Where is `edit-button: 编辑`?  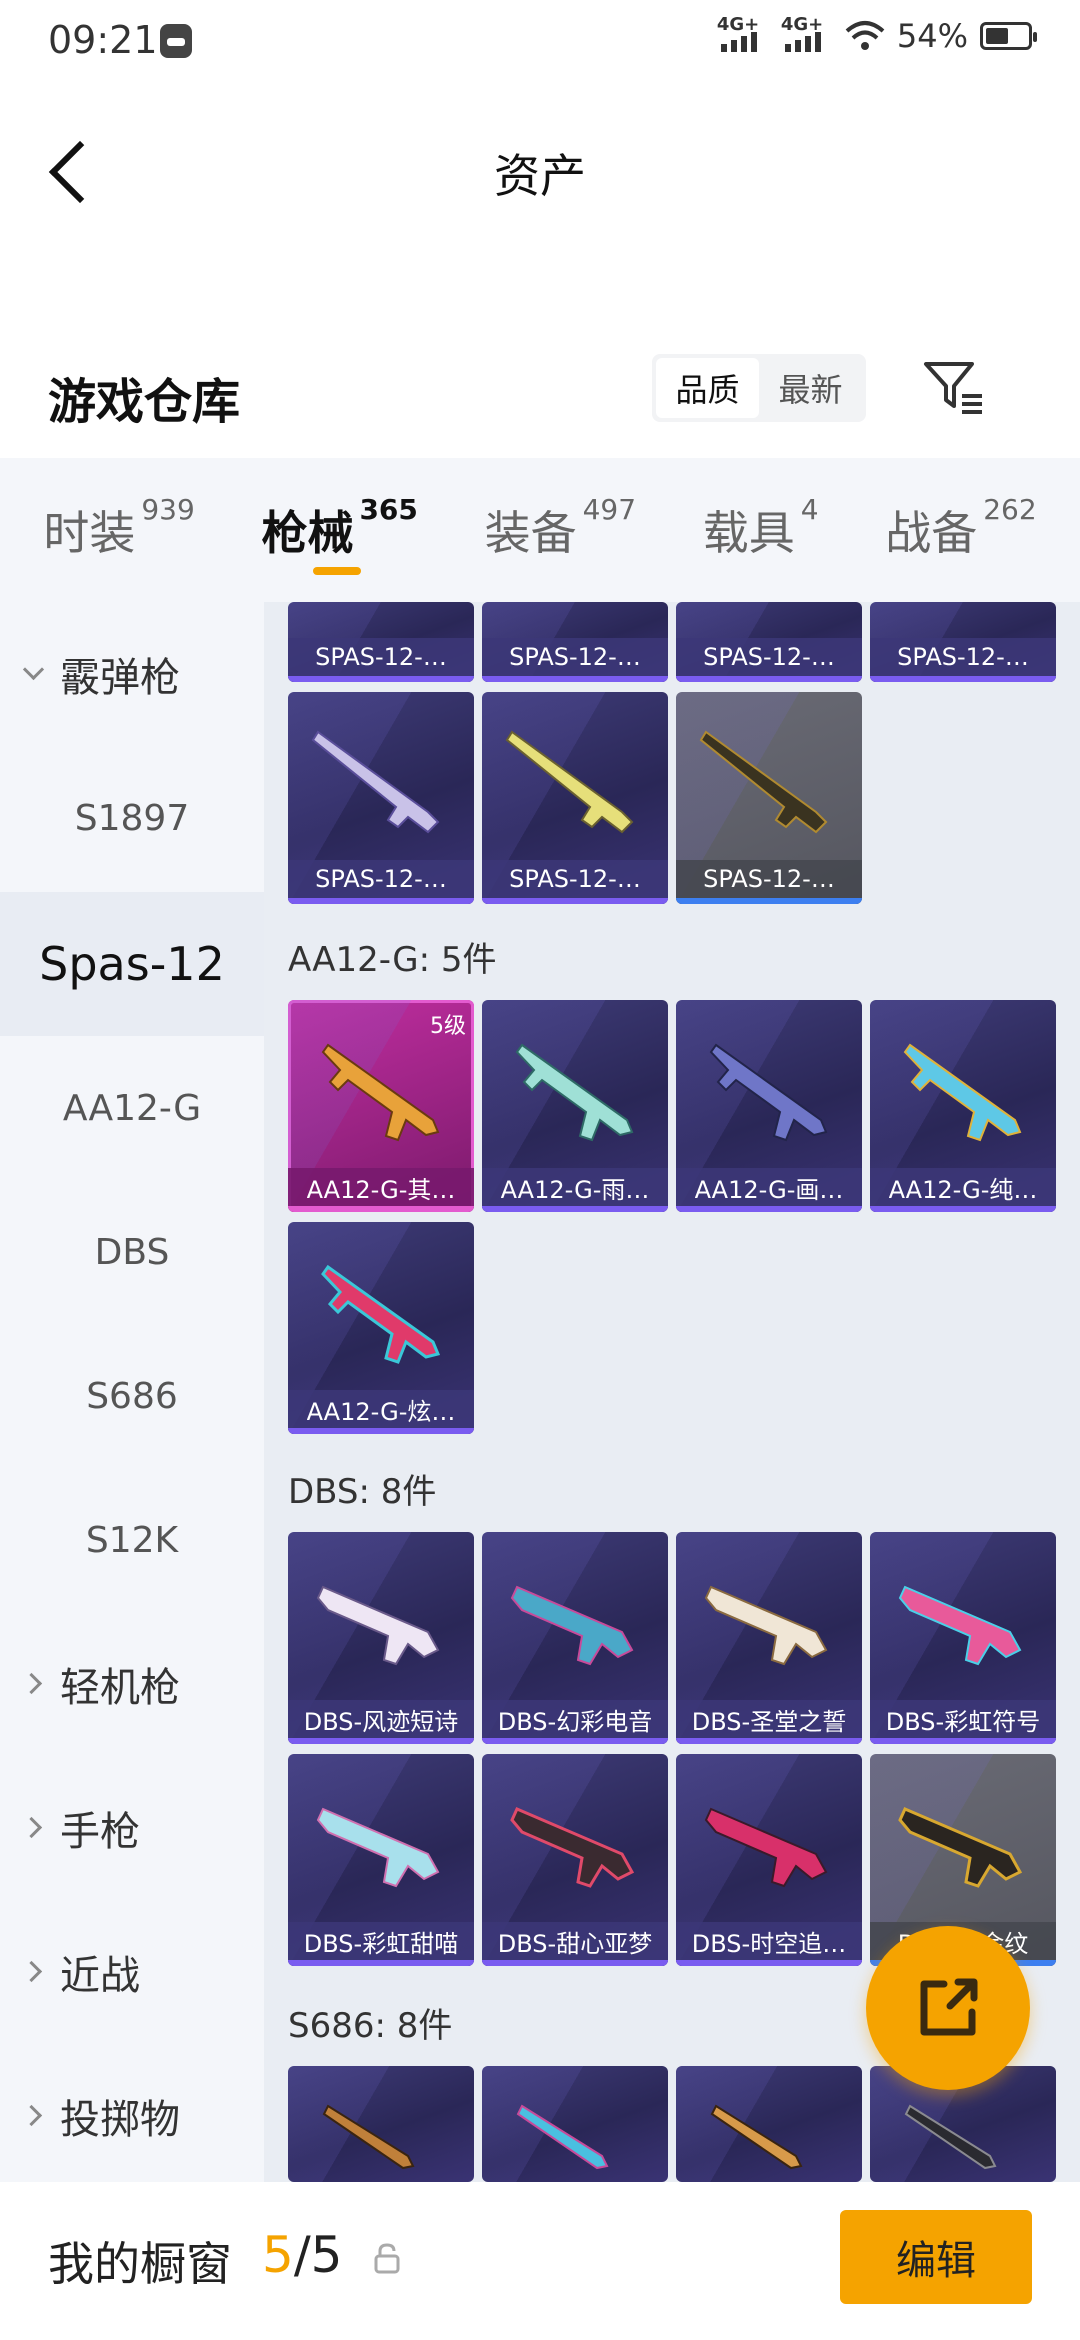
edit-button: 编辑 is located at coordinates (936, 2257).